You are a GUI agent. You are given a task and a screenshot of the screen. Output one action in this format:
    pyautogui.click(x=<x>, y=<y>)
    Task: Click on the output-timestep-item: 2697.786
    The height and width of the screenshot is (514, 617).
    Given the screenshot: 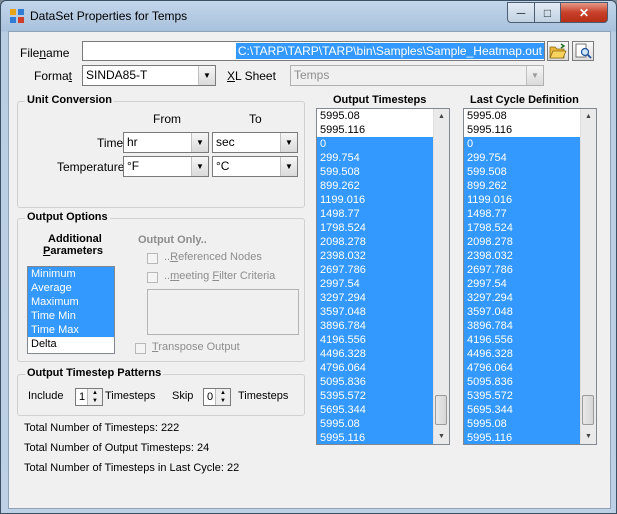 What is the action you would take?
    pyautogui.click(x=375, y=270)
    